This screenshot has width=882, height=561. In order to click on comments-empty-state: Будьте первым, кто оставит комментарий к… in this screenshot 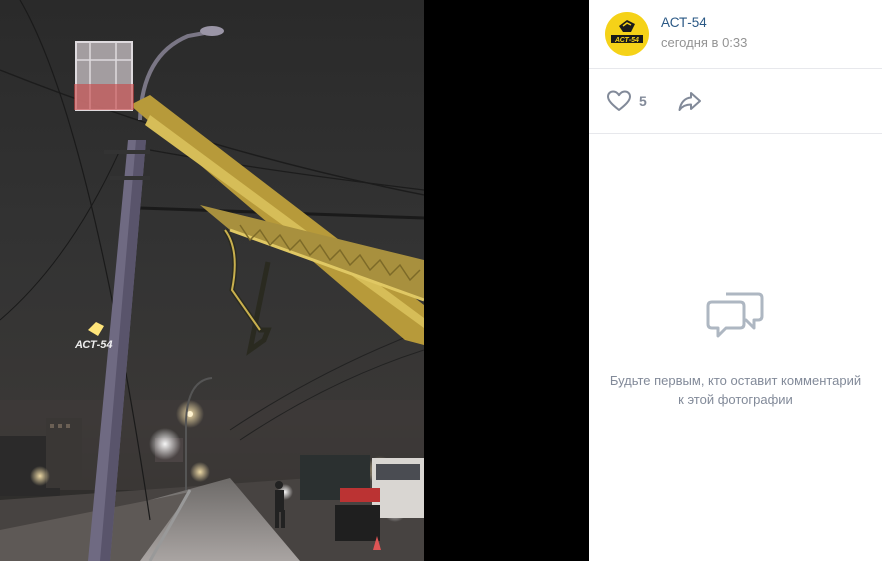, I will do `click(735, 349)`.